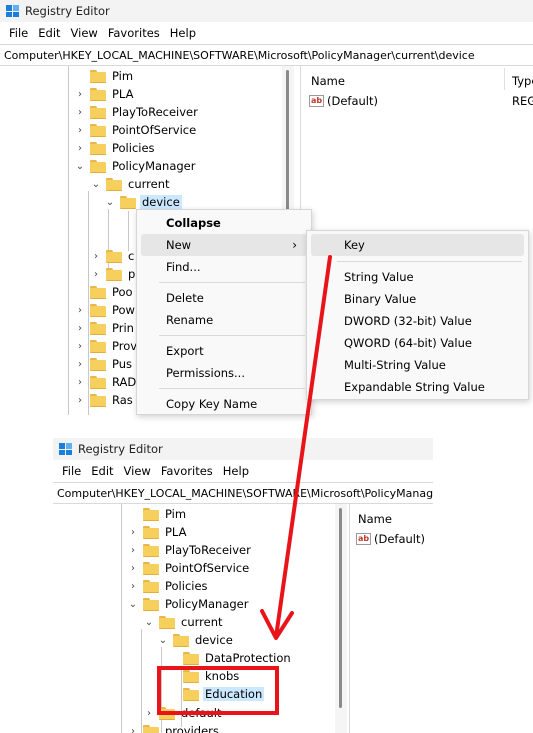 Image resolution: width=533 pixels, height=733 pixels. I want to click on submenu-item-binary-value: Binary Value, so click(417, 299).